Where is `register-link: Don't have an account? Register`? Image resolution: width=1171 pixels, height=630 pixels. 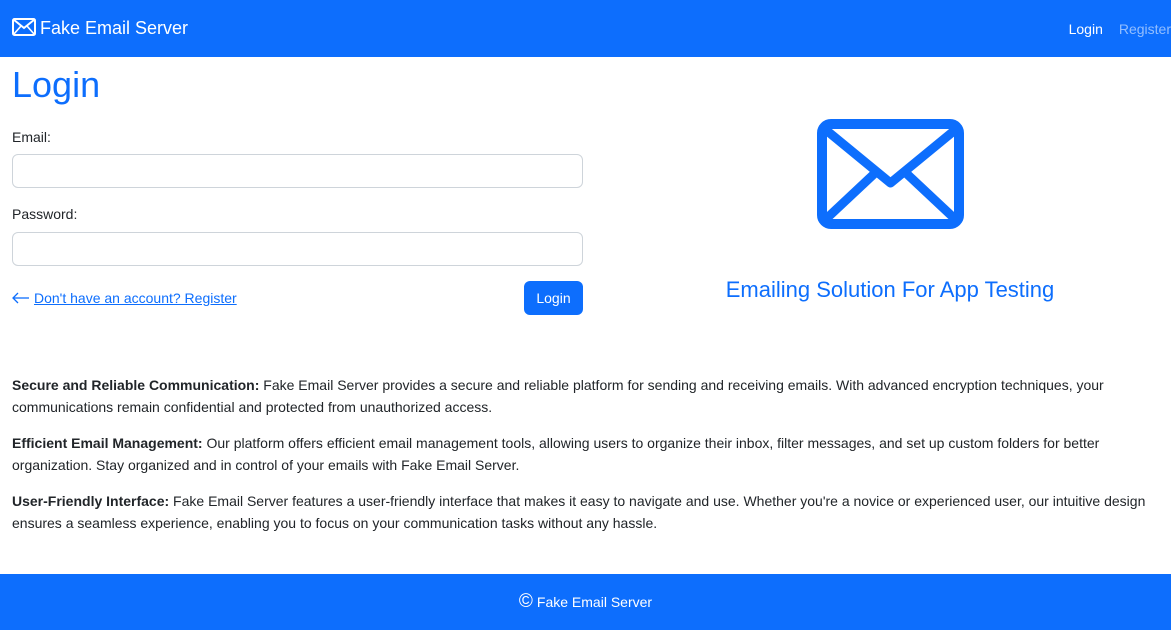
register-link: Don't have an account? Register is located at coordinates (124, 298).